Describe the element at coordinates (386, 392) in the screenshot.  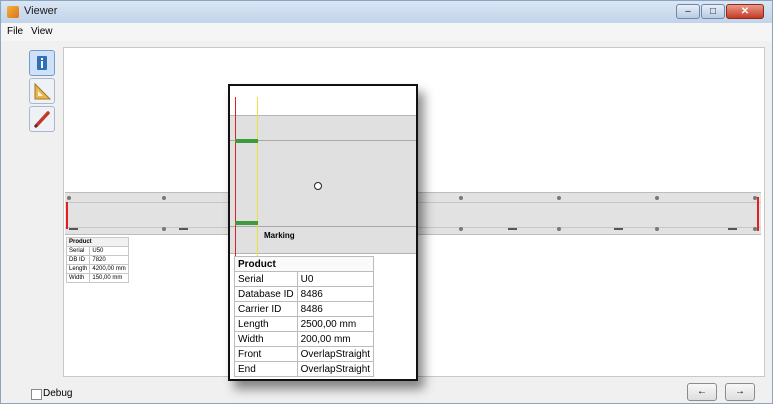
I see `status-bar: Debug ← →` at that location.